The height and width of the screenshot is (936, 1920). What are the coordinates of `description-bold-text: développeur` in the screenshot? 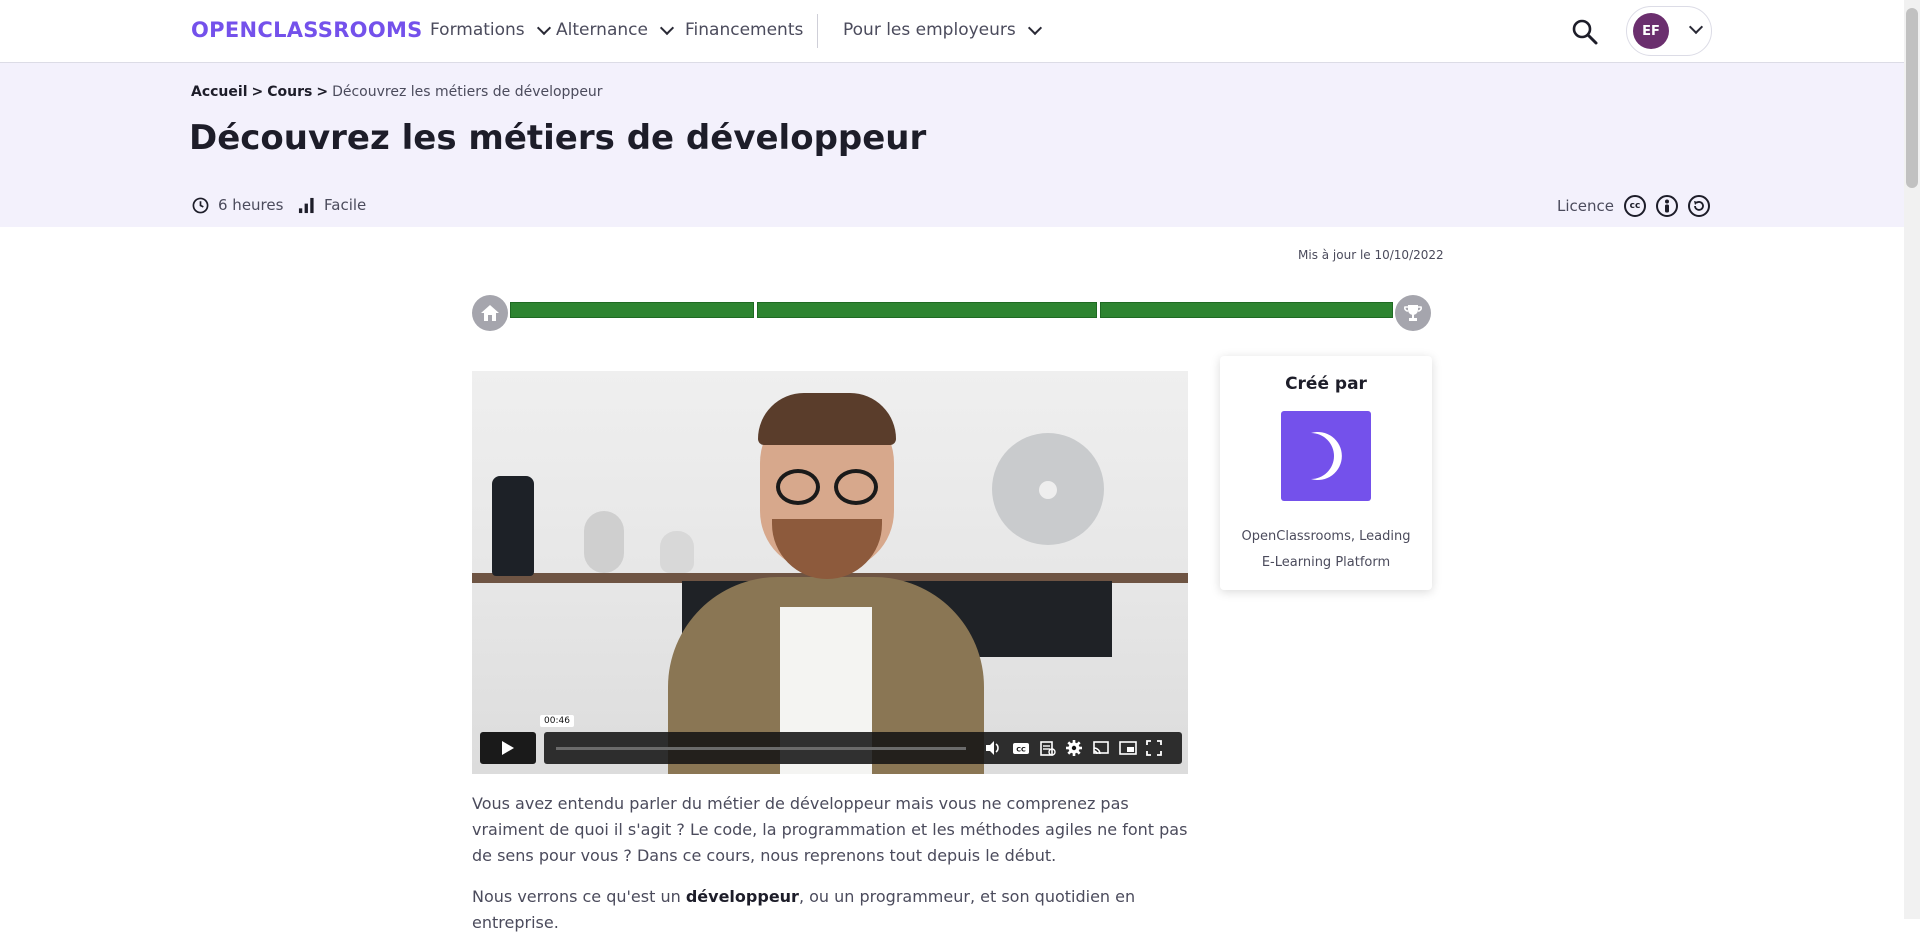 It's located at (742, 896).